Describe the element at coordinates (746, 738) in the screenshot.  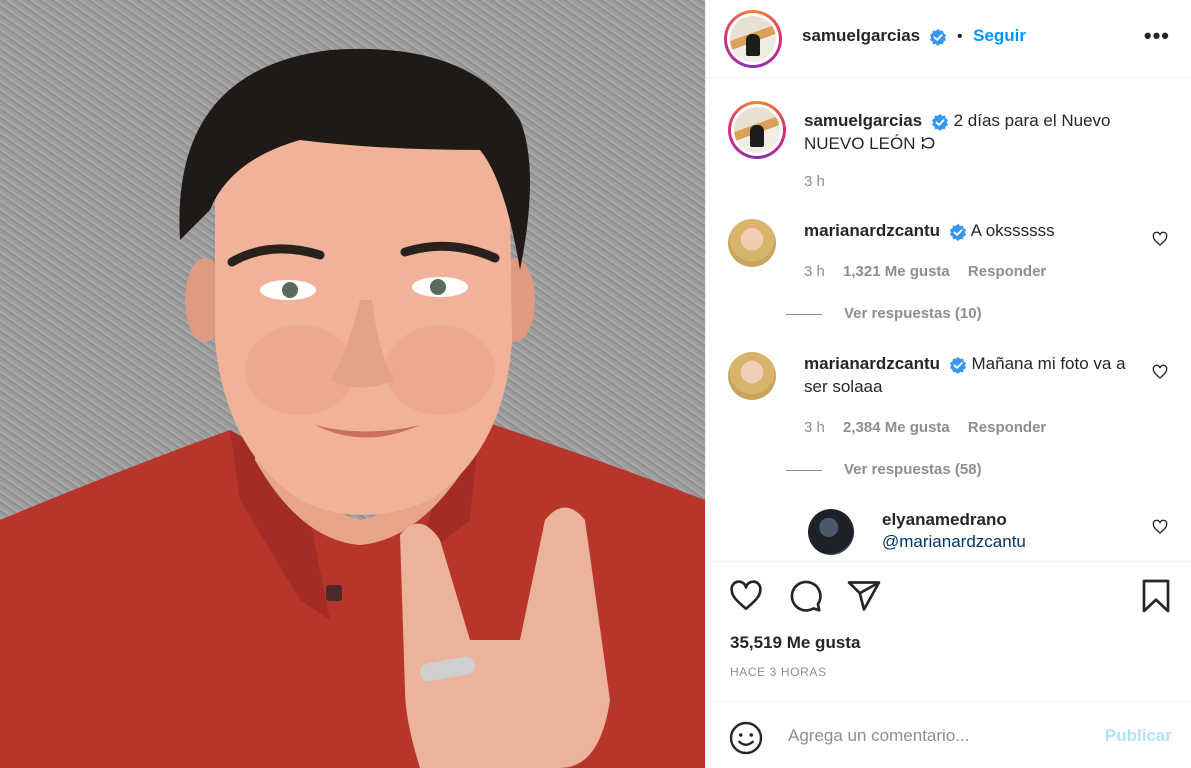
I see `emoji-icon` at that location.